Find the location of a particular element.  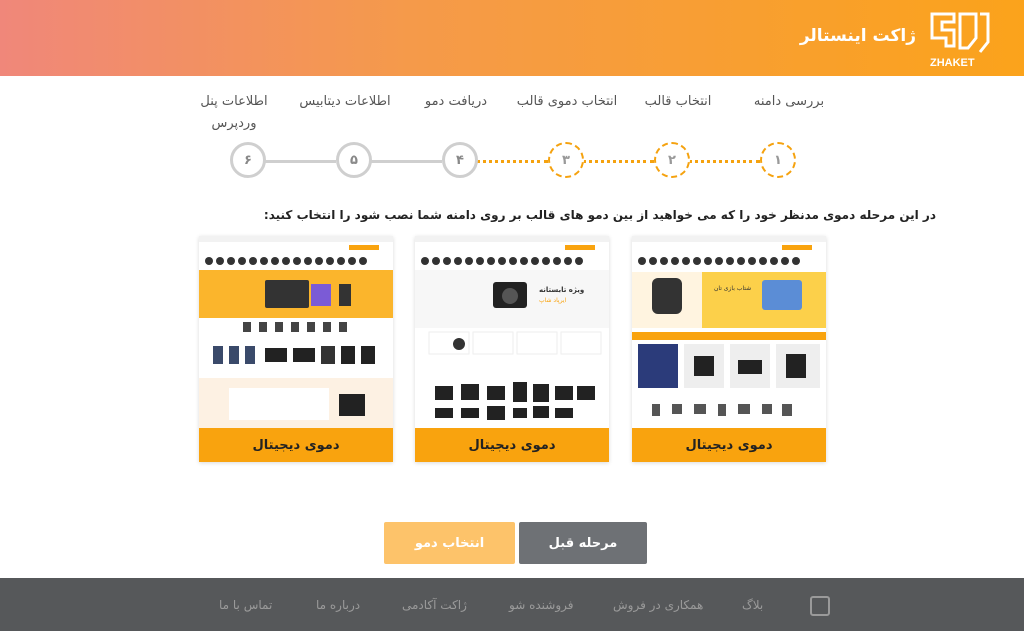

footer-link-blog: بلاگ is located at coordinates (752, 605).